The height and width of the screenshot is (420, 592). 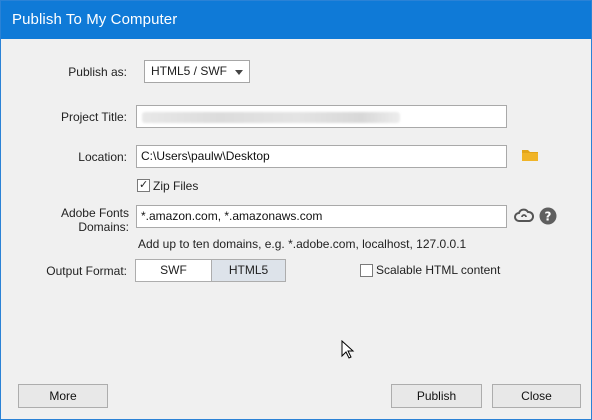 I want to click on redacted-title, so click(x=271, y=117).